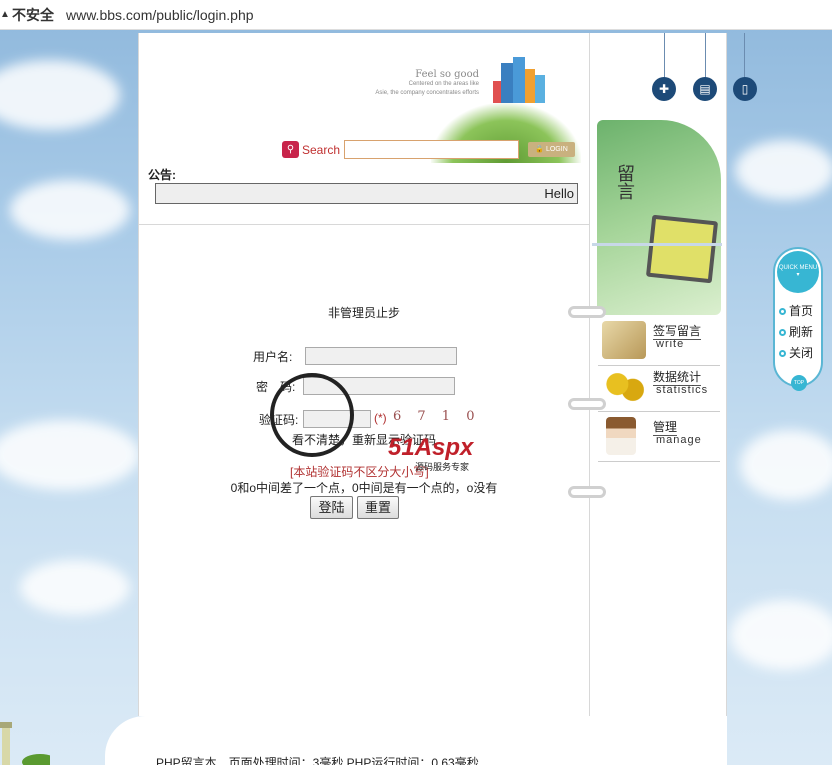 Image resolution: width=832 pixels, height=765 pixels. I want to click on login-button: 🔒 LOGIN, so click(552, 149).